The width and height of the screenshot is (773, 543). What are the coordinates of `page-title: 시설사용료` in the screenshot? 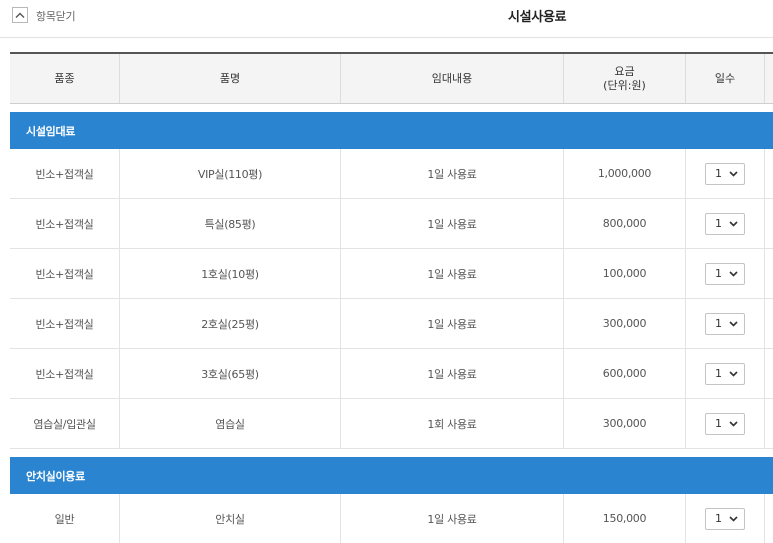 It's located at (537, 17).